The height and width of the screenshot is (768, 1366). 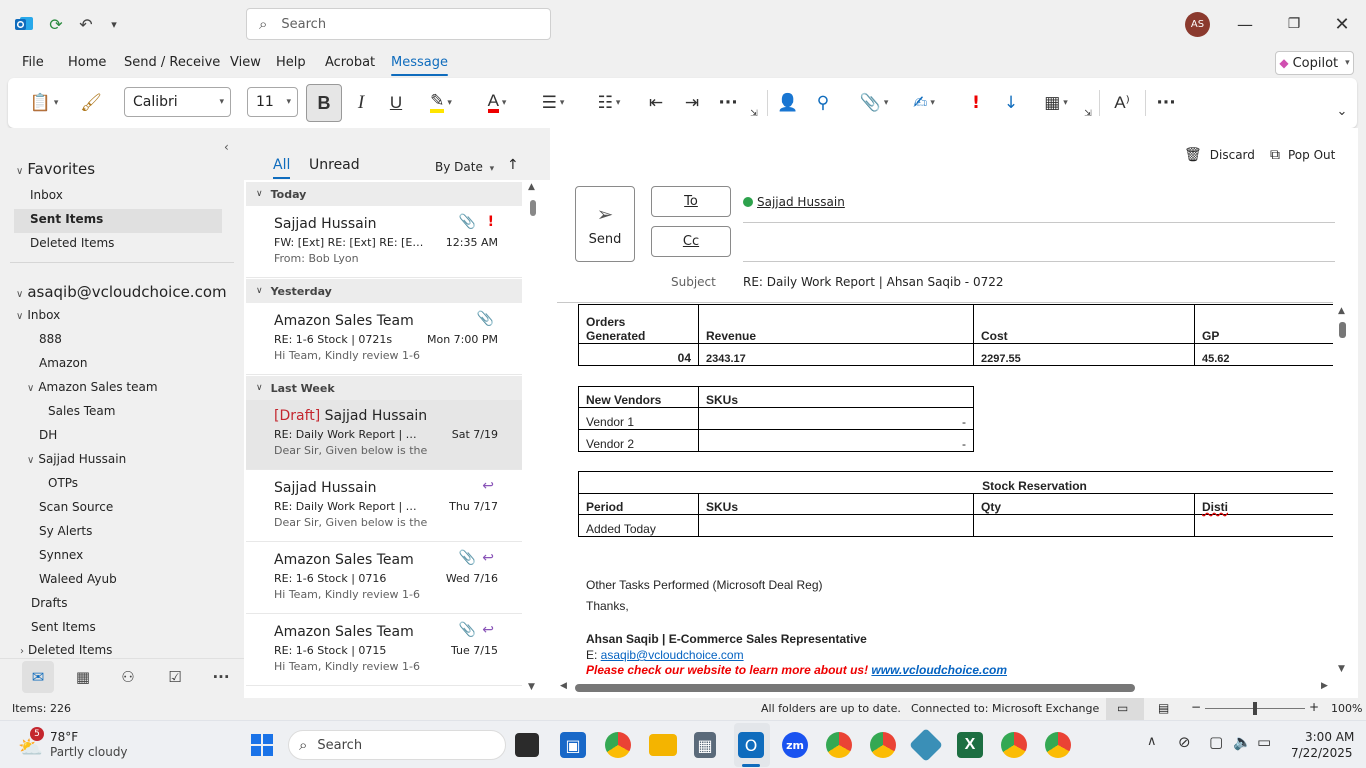 I want to click on folder-favorites-inbox: Inbox, so click(x=46, y=195).